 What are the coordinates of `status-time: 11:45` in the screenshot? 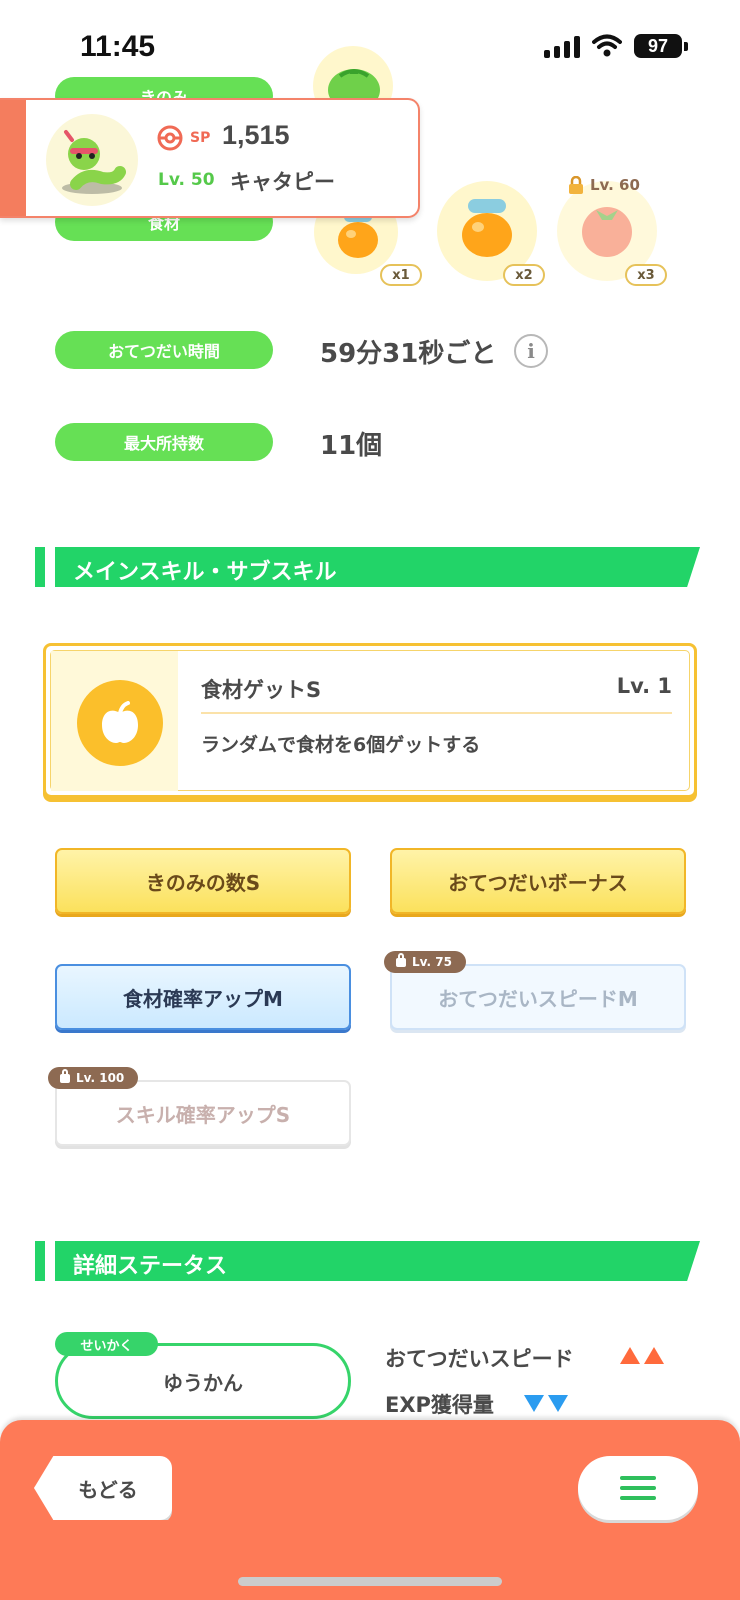 It's located at (118, 46).